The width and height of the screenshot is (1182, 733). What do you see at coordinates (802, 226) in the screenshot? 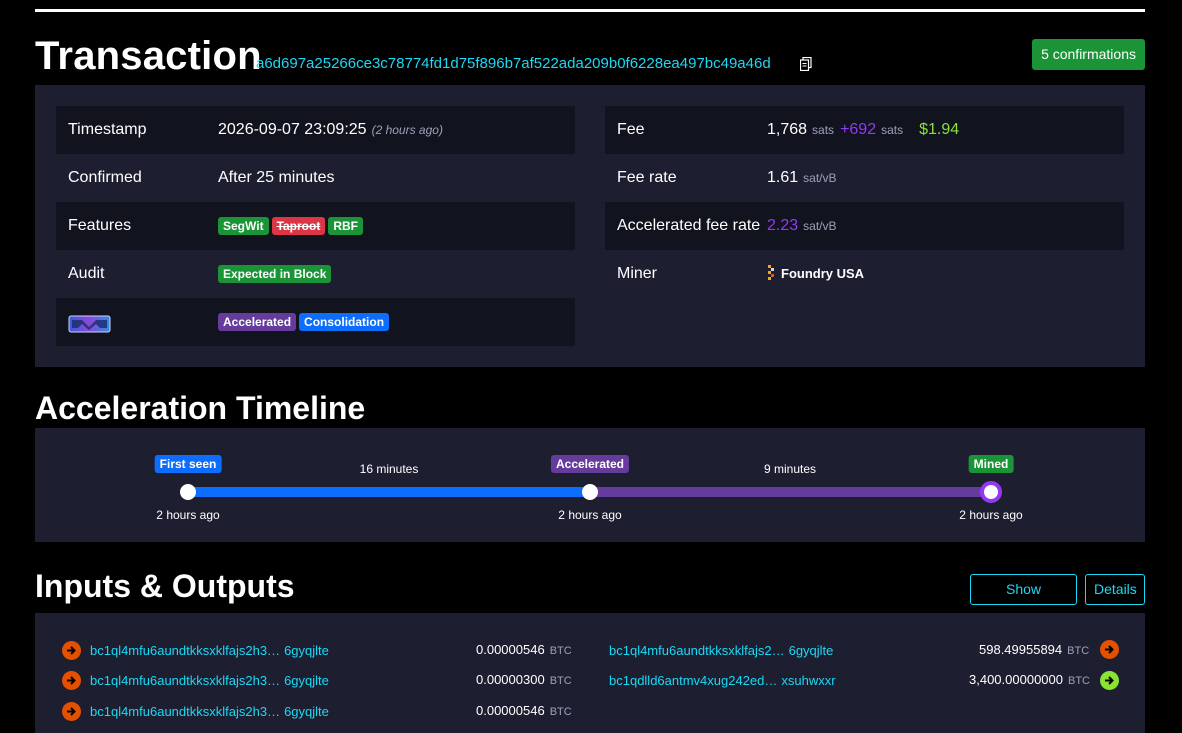
I see `accel-feerate-value-wrap: 2.23 sat/vB` at bounding box center [802, 226].